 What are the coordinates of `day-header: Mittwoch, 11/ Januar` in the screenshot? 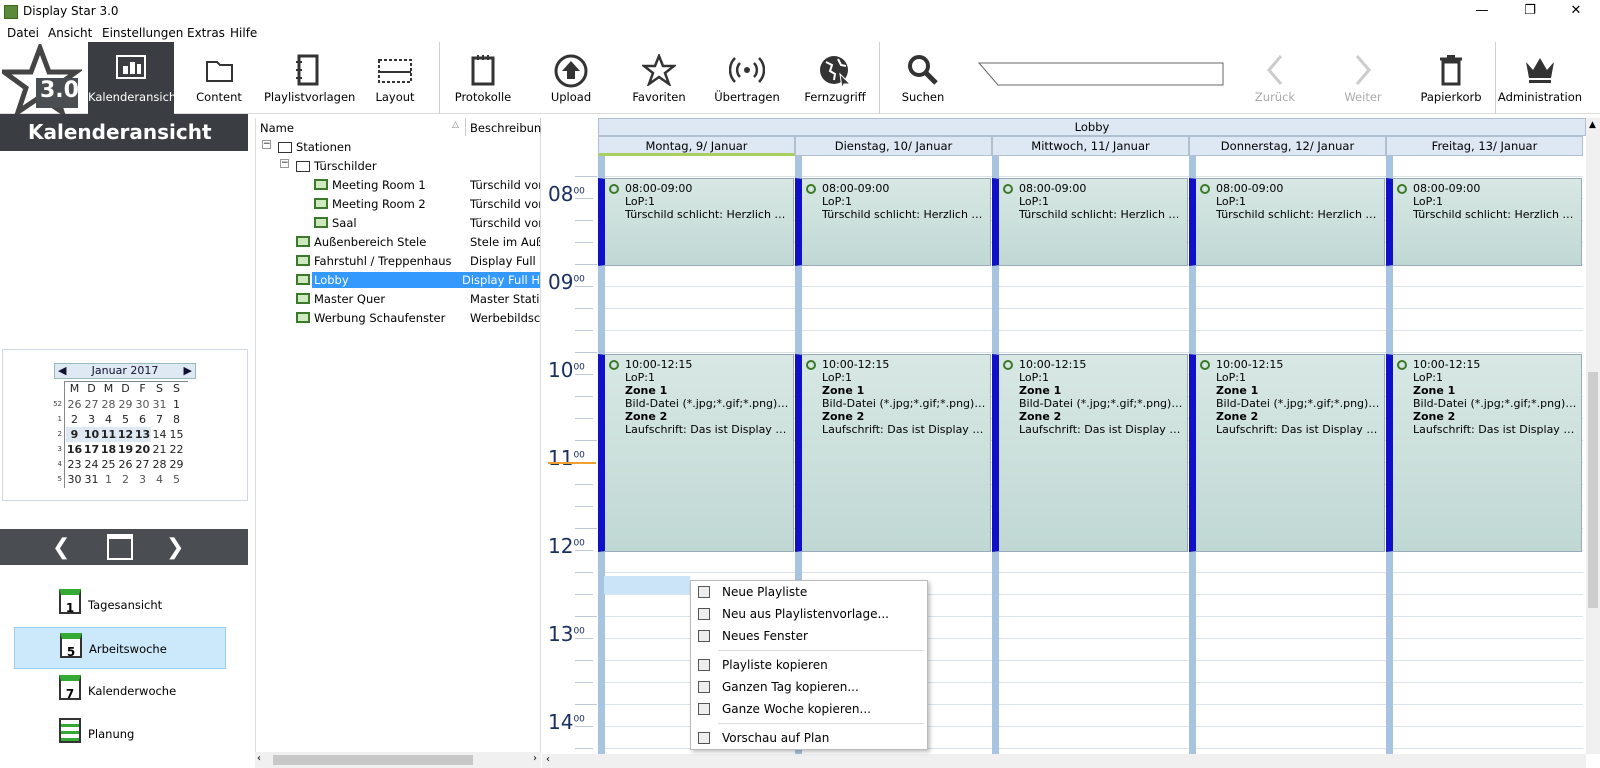 It's located at (1090, 146).